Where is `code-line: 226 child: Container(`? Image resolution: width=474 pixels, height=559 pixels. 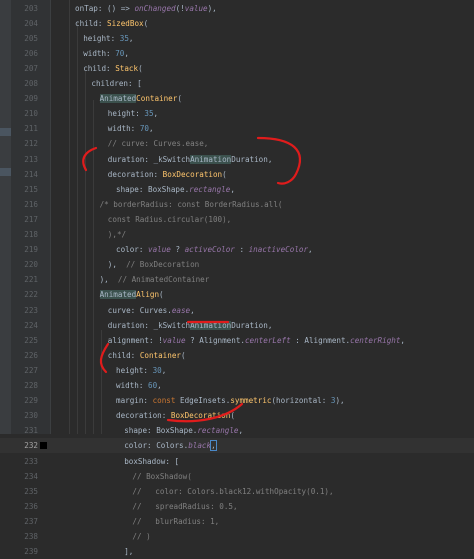 code-line: 226 child: Container( is located at coordinates (237, 355).